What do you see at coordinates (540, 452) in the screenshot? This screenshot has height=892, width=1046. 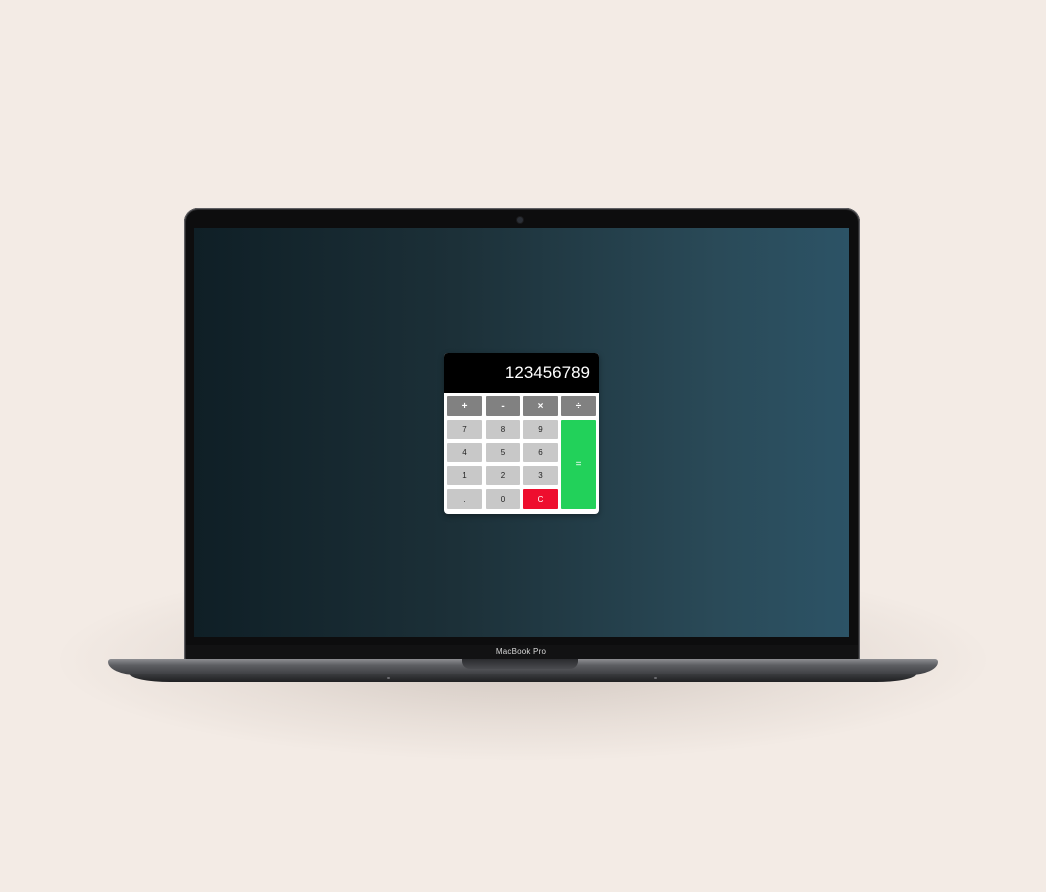 I see `digit-6-button: 6` at bounding box center [540, 452].